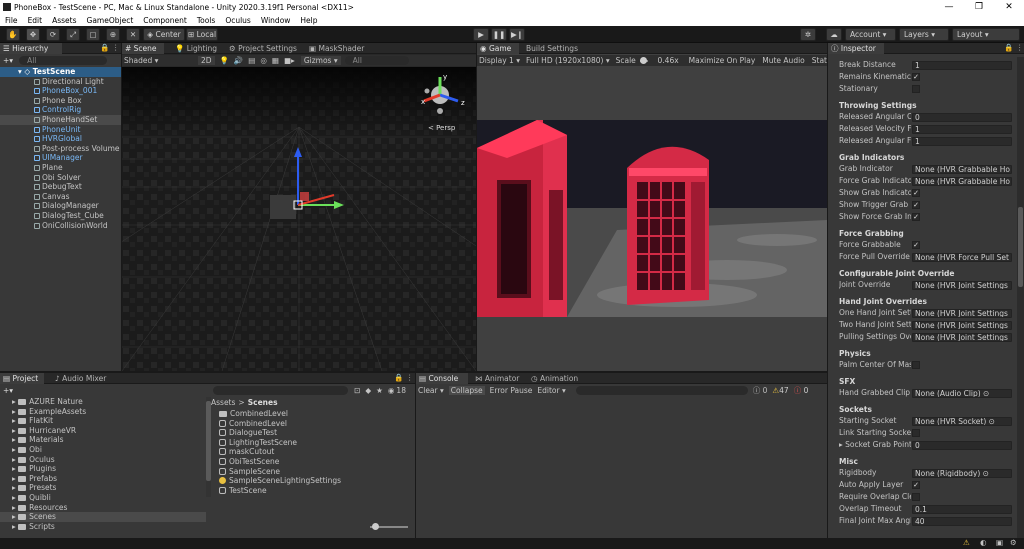 Image resolution: width=1024 pixels, height=549 pixels. What do you see at coordinates (927, 245) in the screenshot?
I see `inspector-checkbox-row: Force Grabbable ✓` at bounding box center [927, 245].